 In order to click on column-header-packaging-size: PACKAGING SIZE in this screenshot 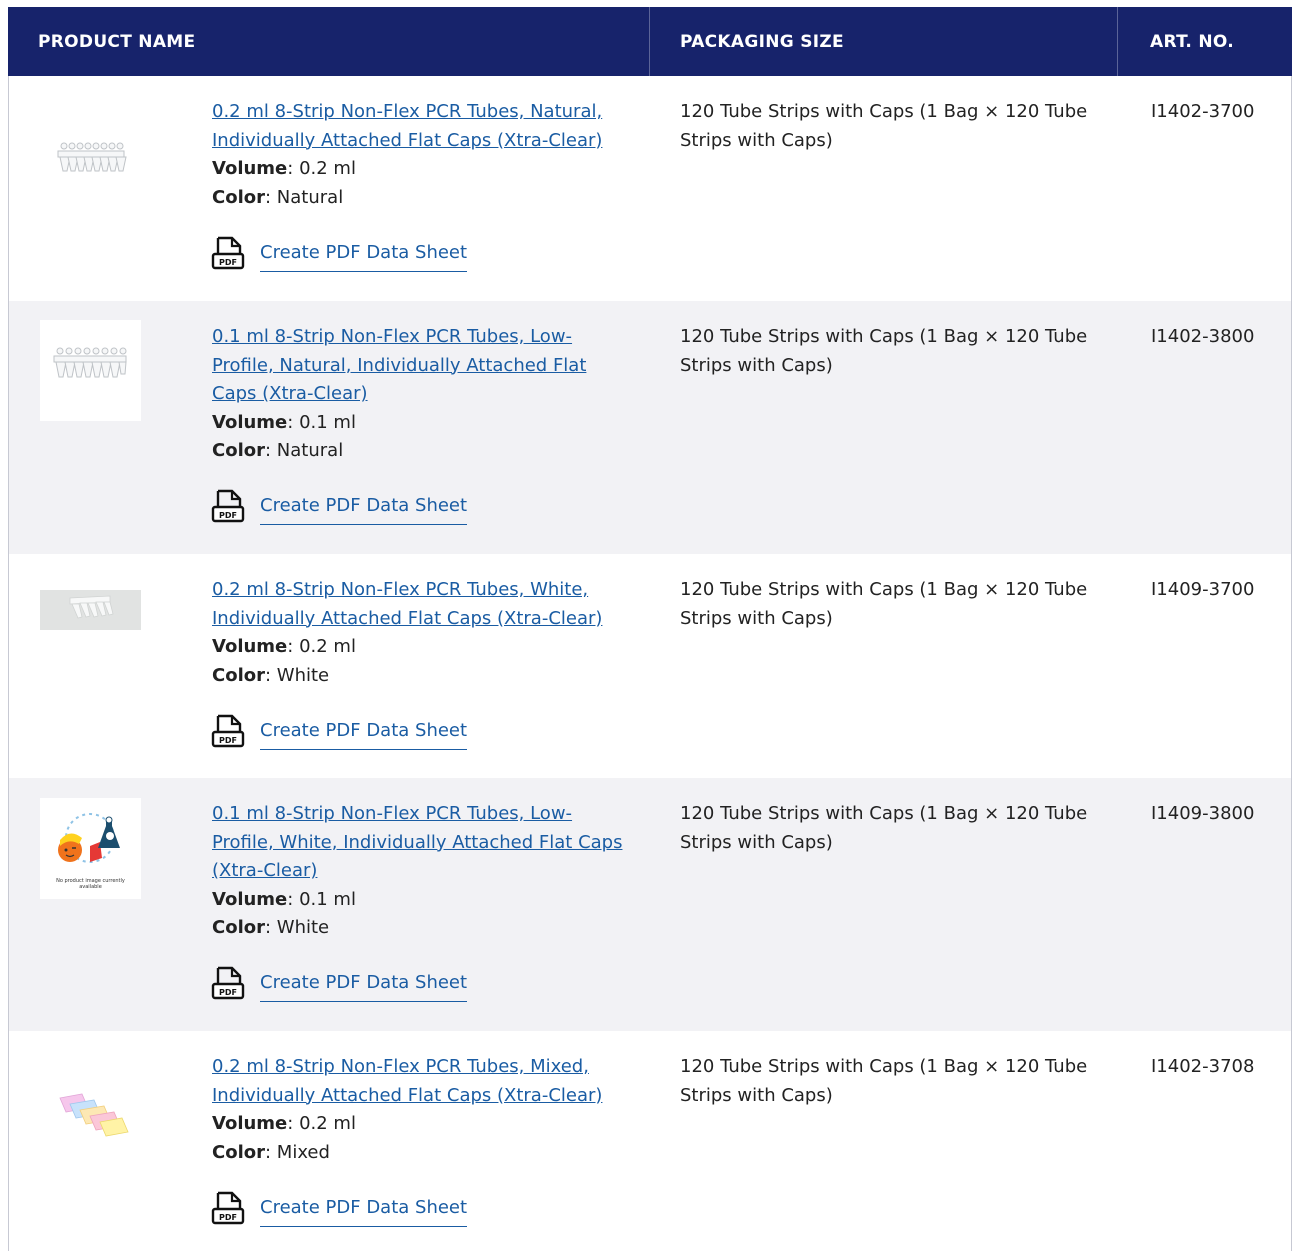, I will do `click(884, 41)`.